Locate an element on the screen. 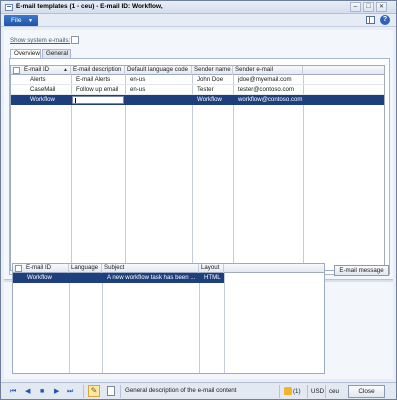 The image size is (397, 400). stop-icon: ■ is located at coordinates (42, 391).